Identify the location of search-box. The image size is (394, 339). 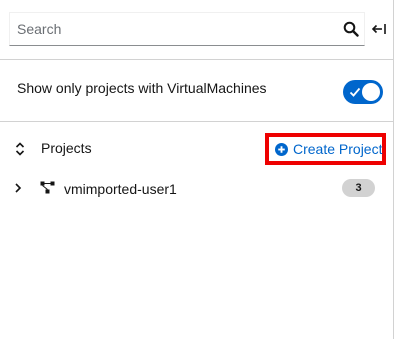
(187, 29).